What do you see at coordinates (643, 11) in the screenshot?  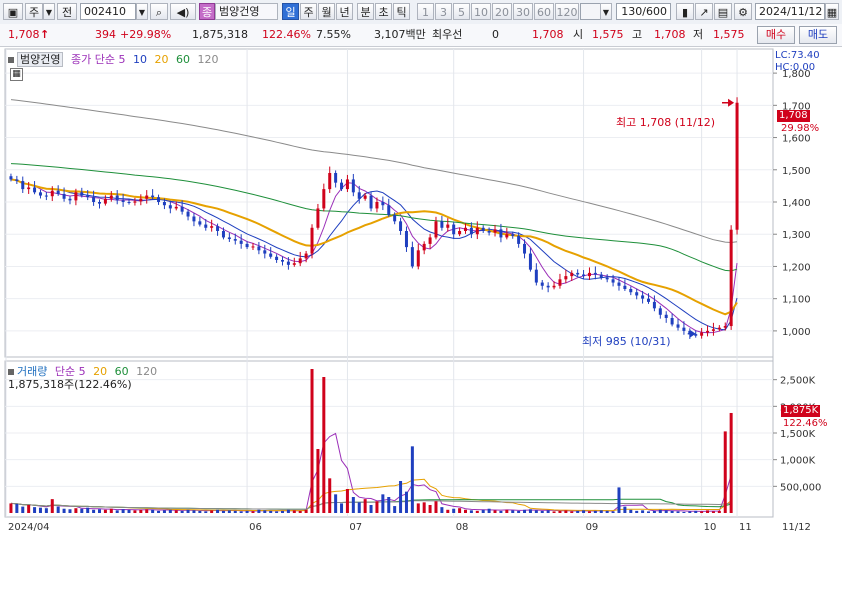 I see `data-count-input: 130/600` at bounding box center [643, 11].